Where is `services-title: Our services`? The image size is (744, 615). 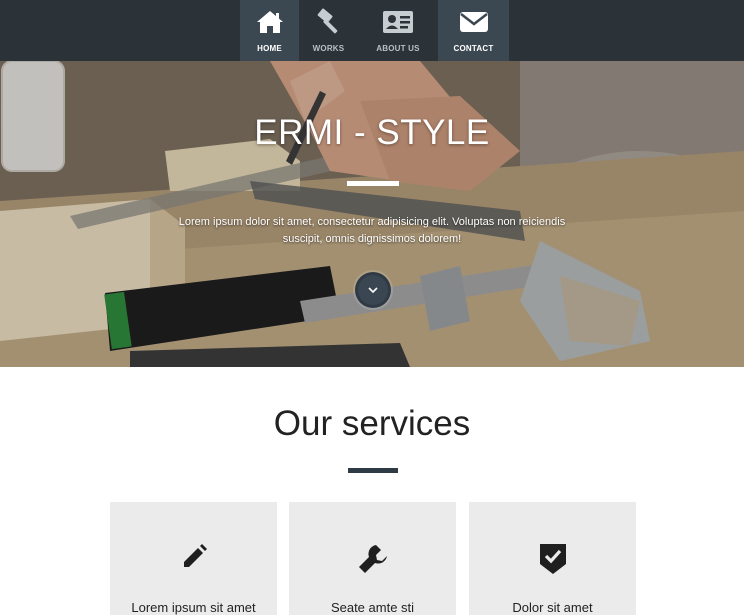
services-title: Our services is located at coordinates (372, 423).